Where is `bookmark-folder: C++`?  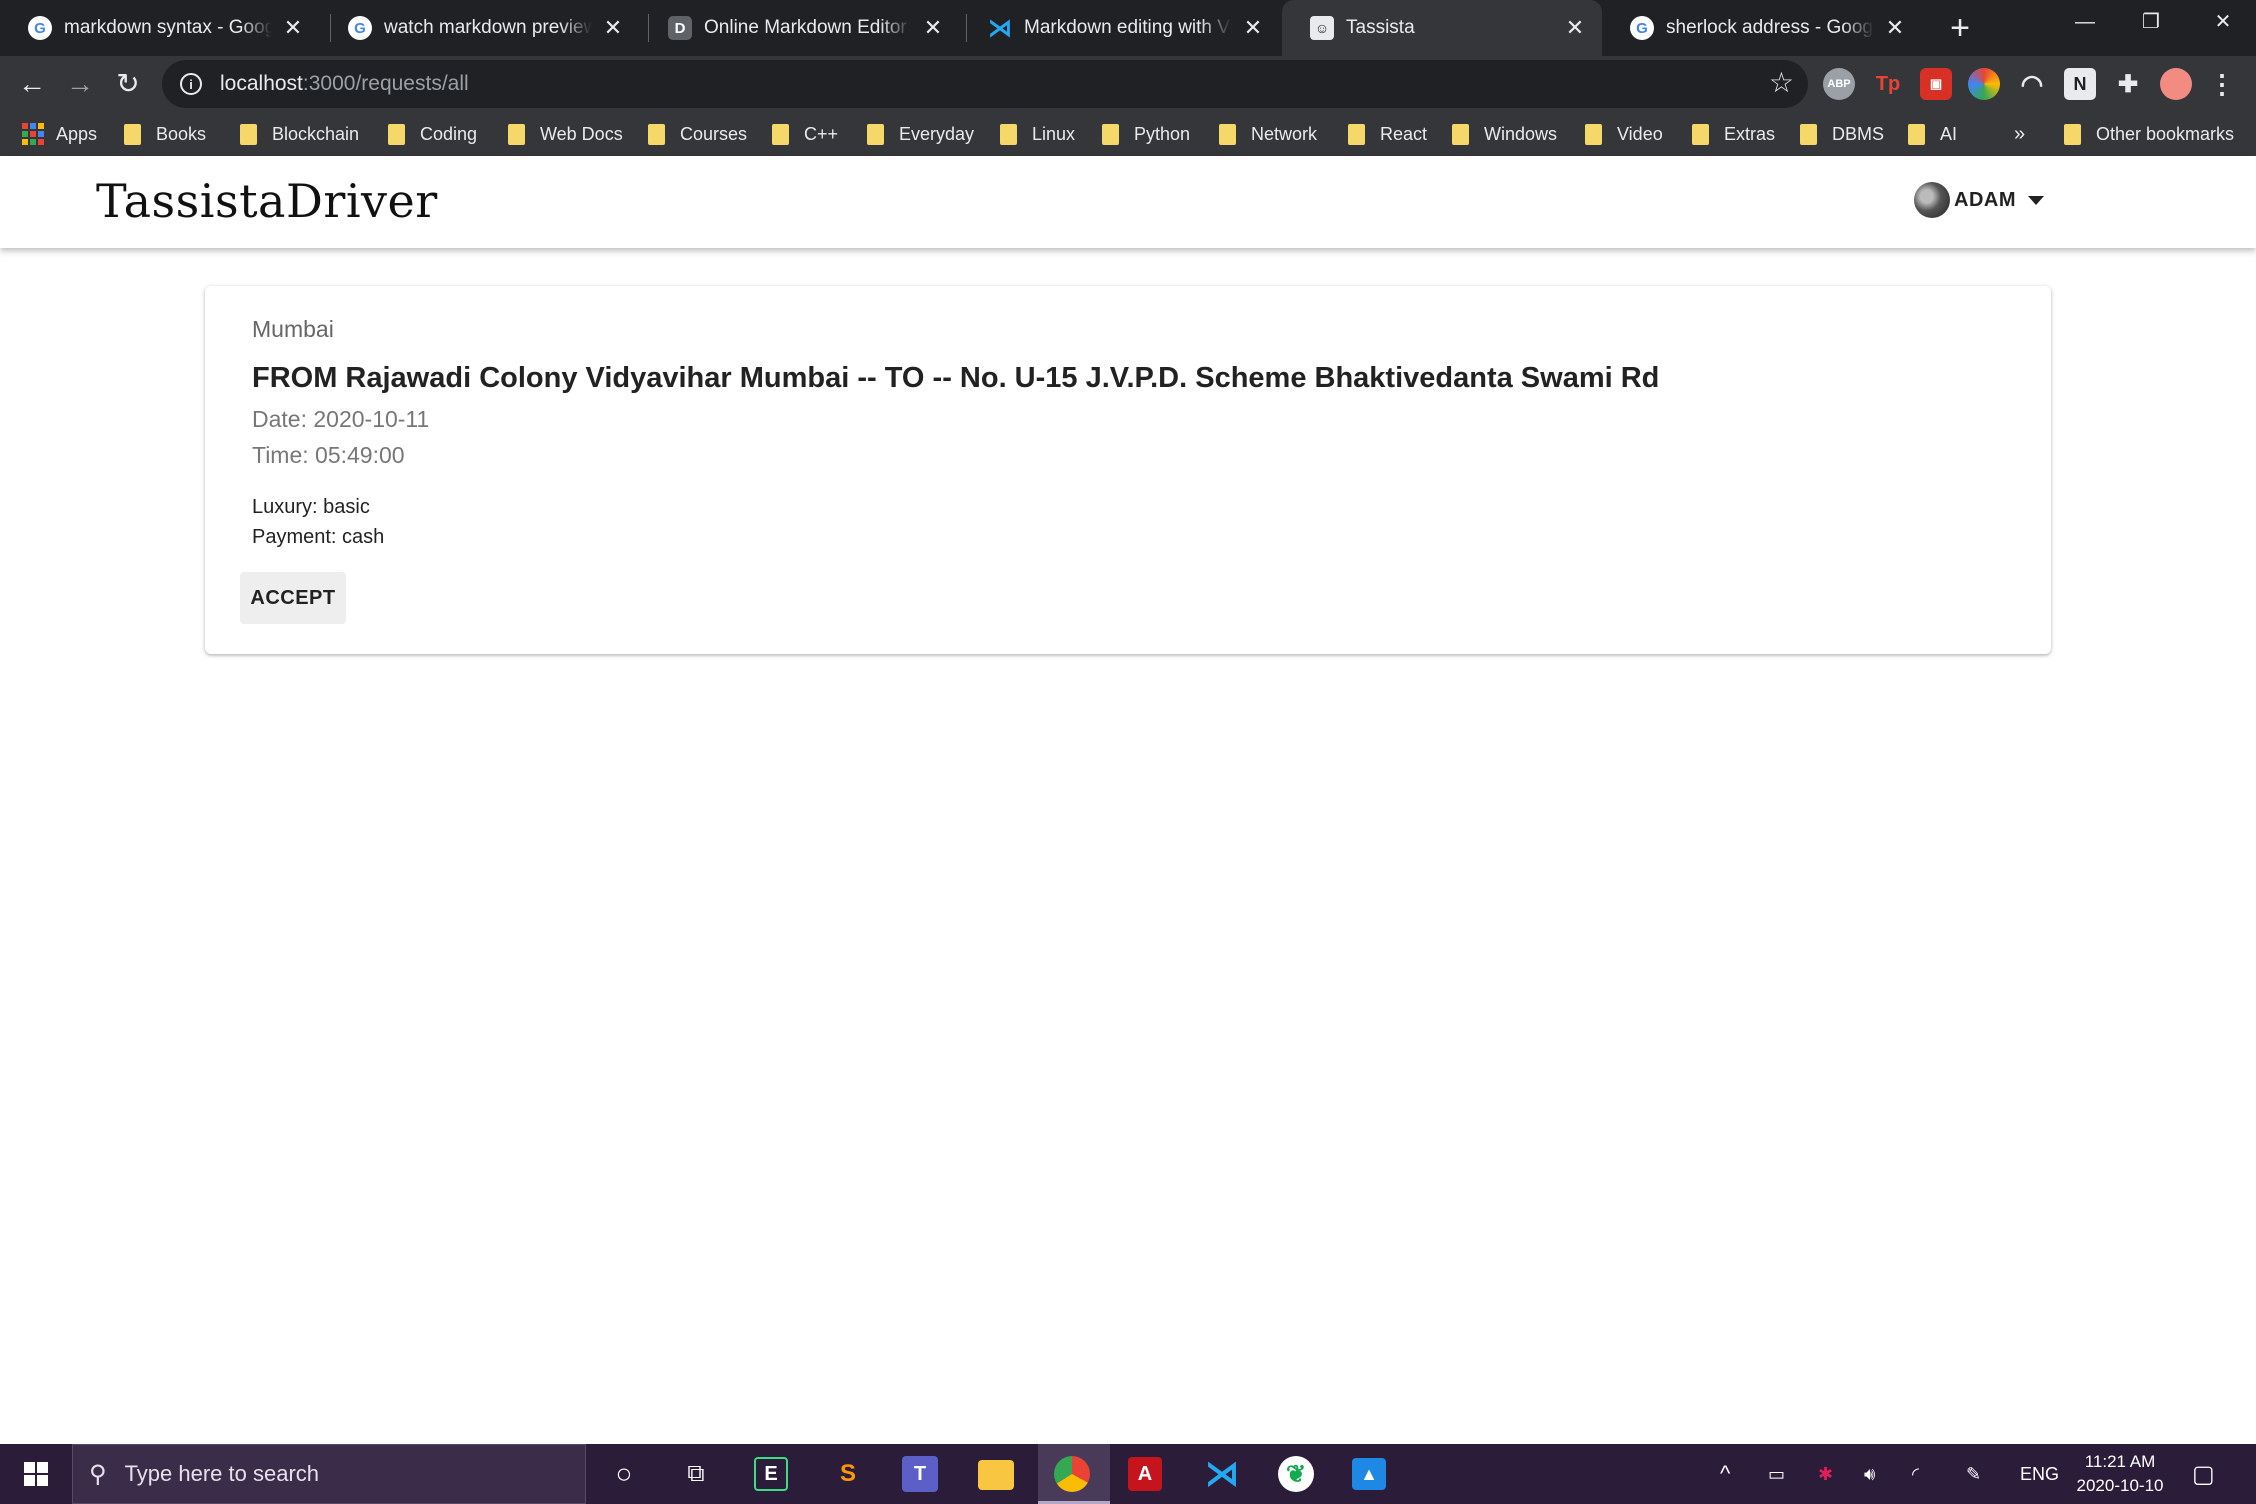
bookmark-folder: C++ is located at coordinates (805, 134).